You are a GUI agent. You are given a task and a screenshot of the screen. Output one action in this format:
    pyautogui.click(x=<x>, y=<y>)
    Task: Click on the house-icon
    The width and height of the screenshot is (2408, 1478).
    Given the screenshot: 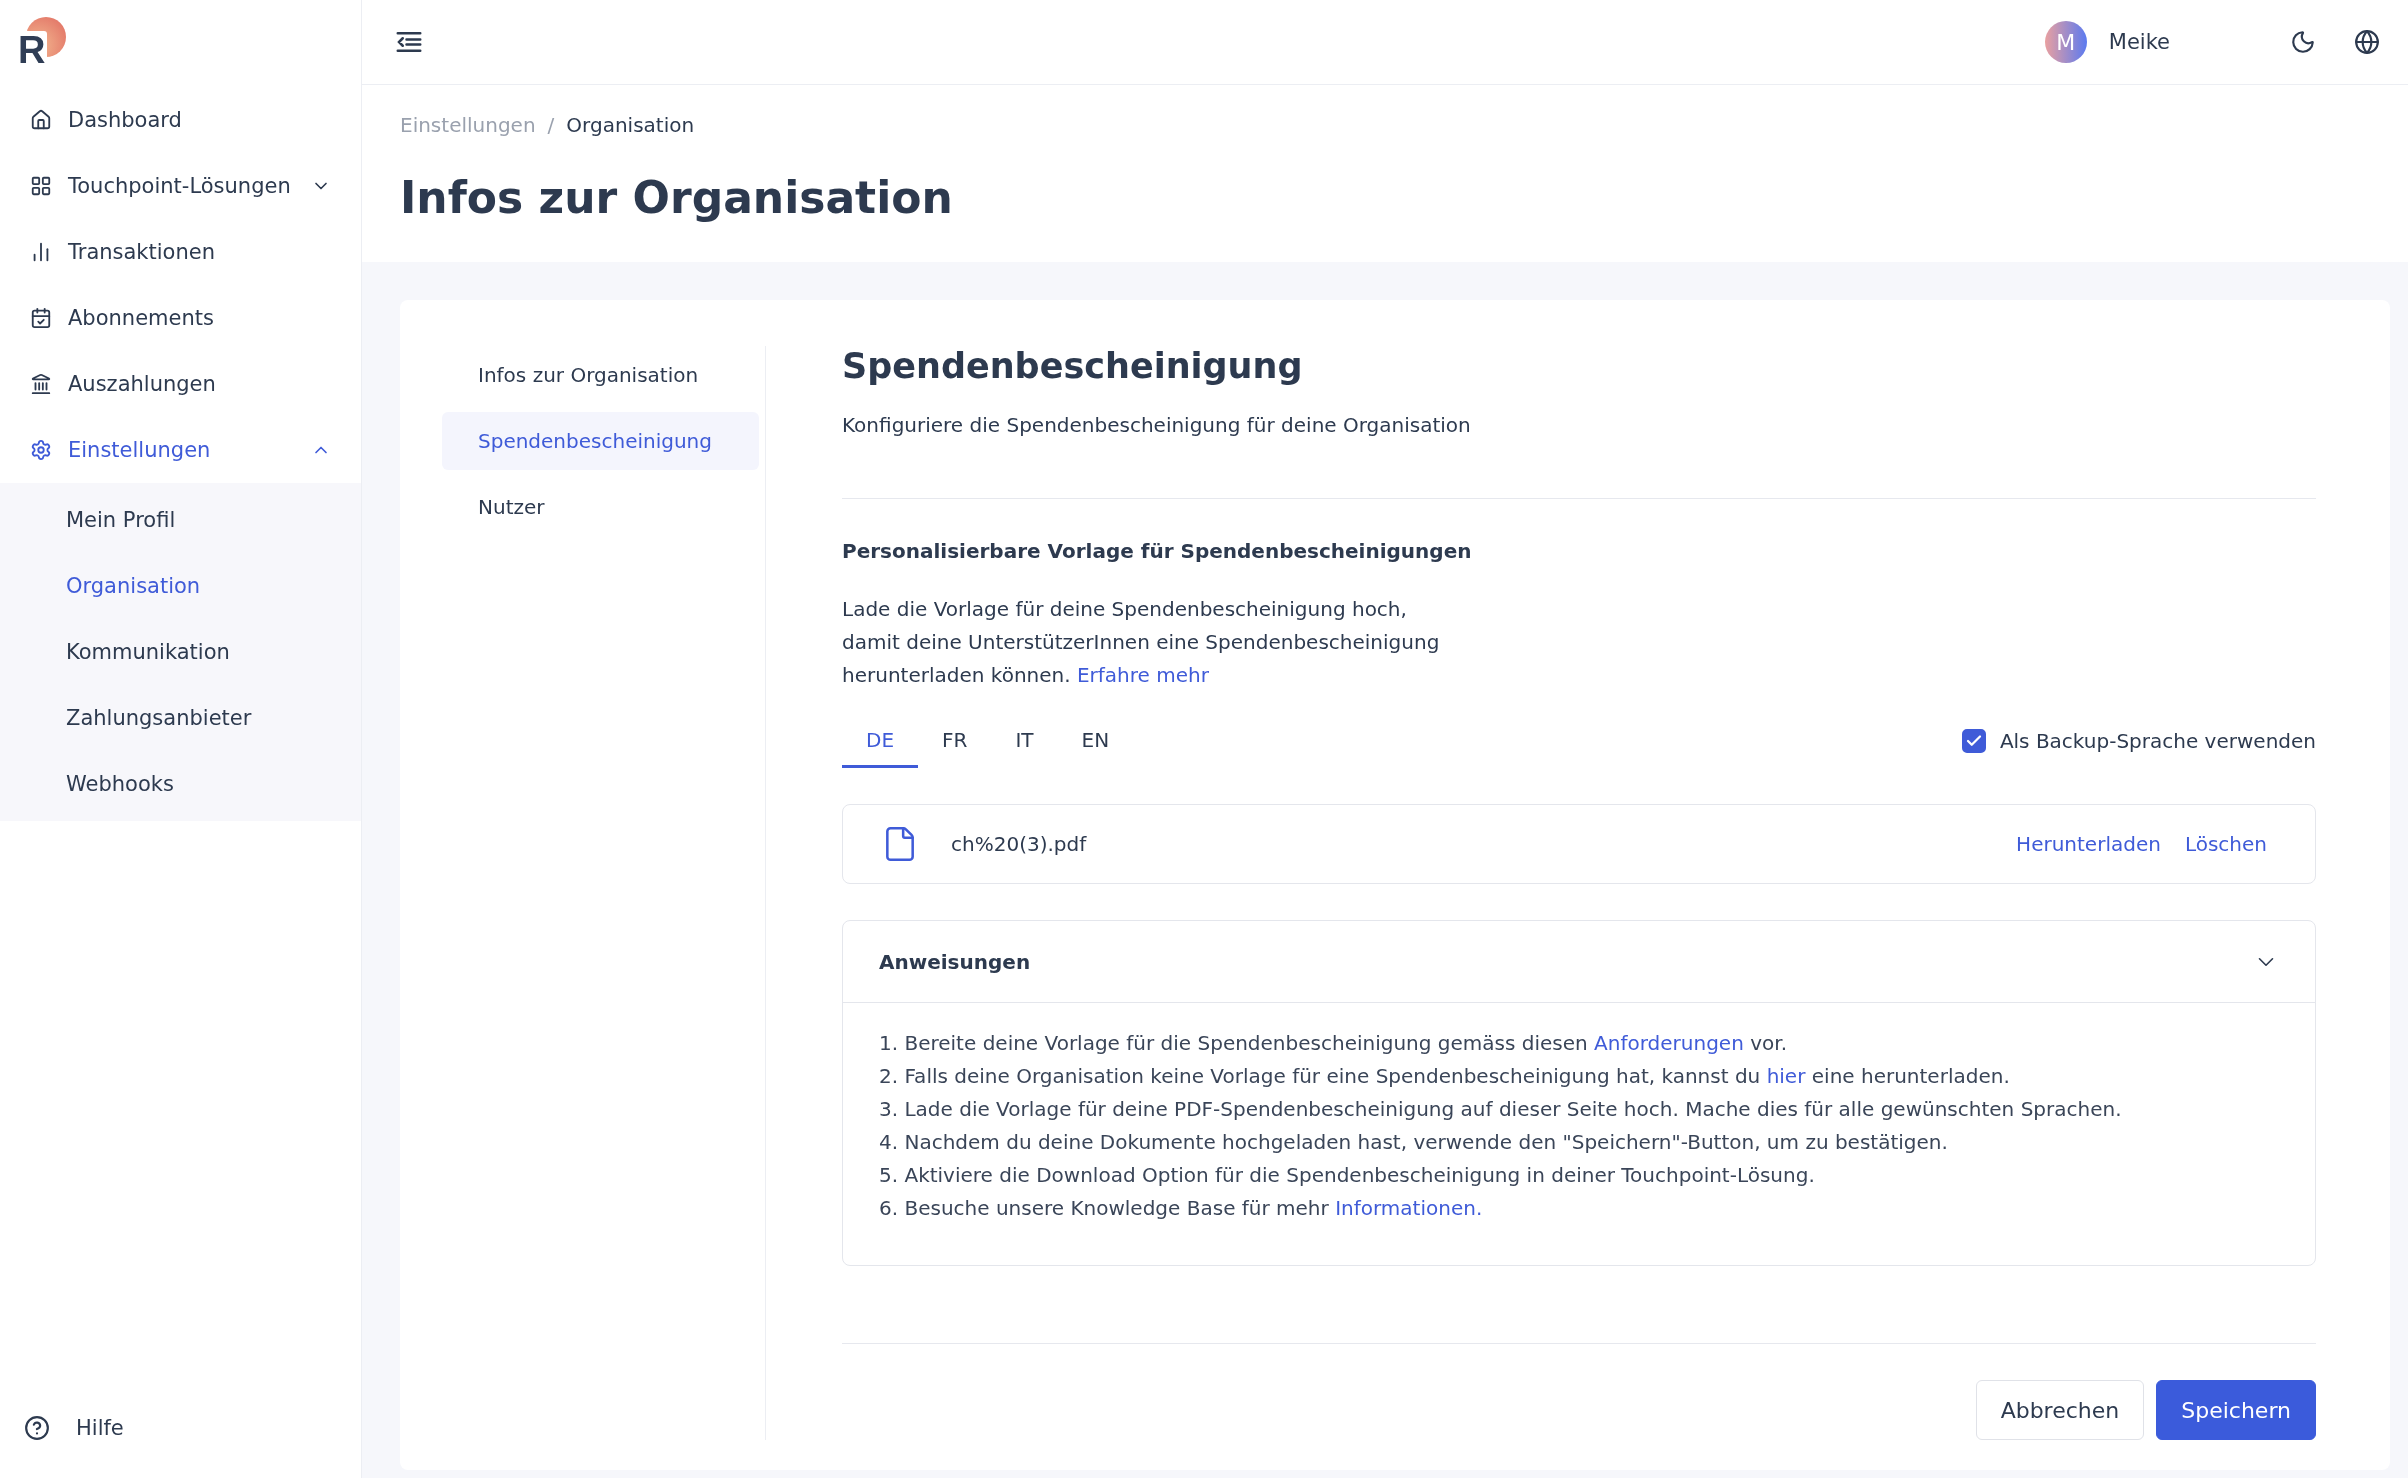 What is the action you would take?
    pyautogui.click(x=41, y=120)
    